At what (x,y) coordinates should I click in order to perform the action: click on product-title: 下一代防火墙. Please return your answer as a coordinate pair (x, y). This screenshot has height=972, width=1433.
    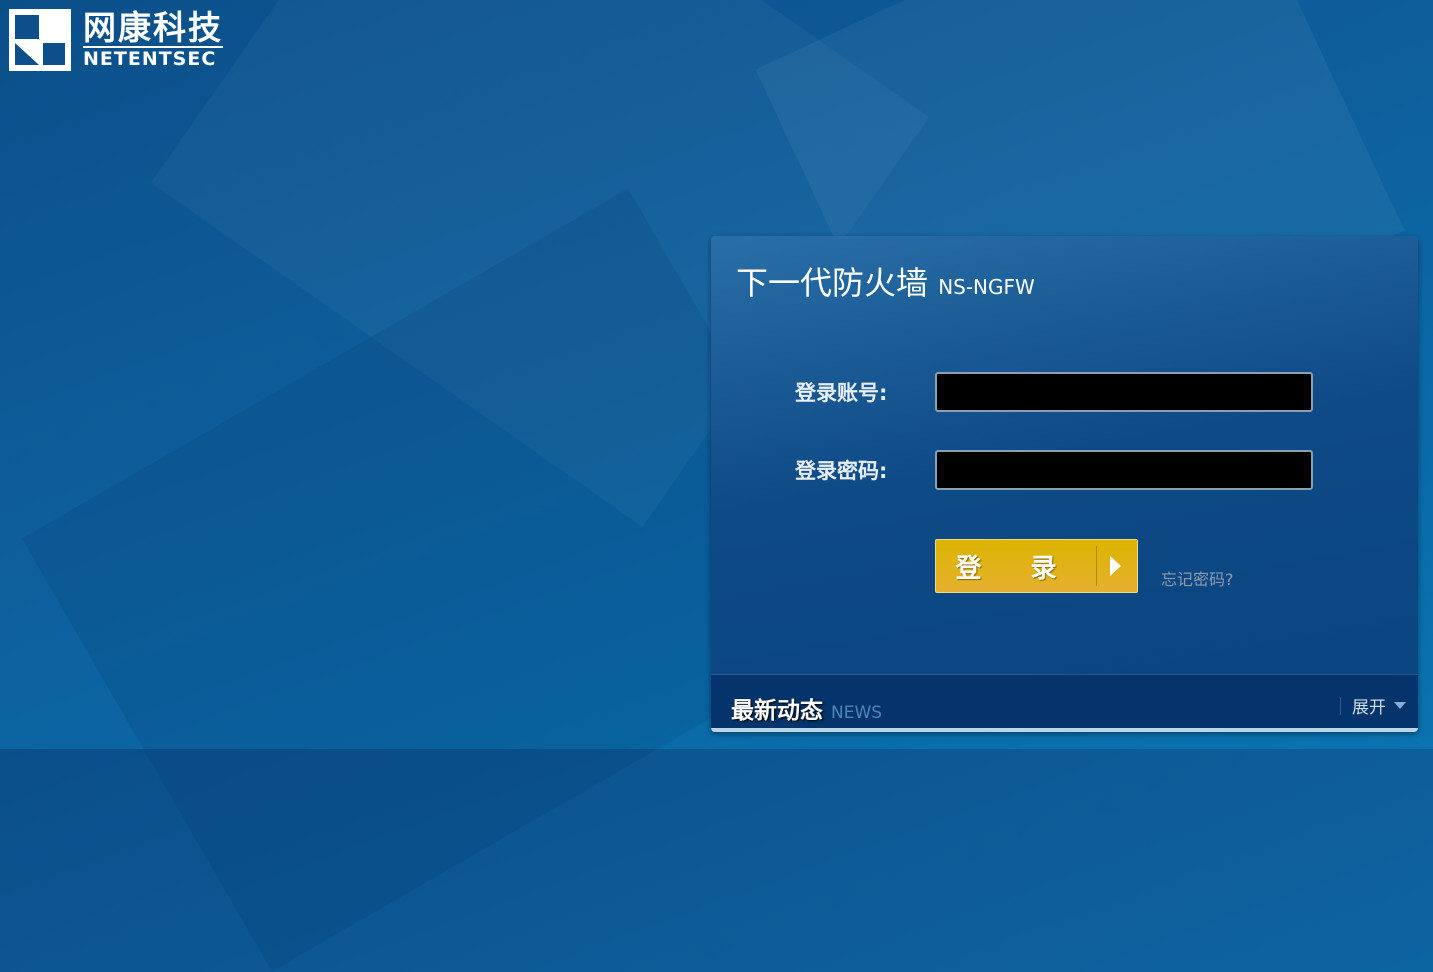
    Looking at the image, I should click on (832, 283).